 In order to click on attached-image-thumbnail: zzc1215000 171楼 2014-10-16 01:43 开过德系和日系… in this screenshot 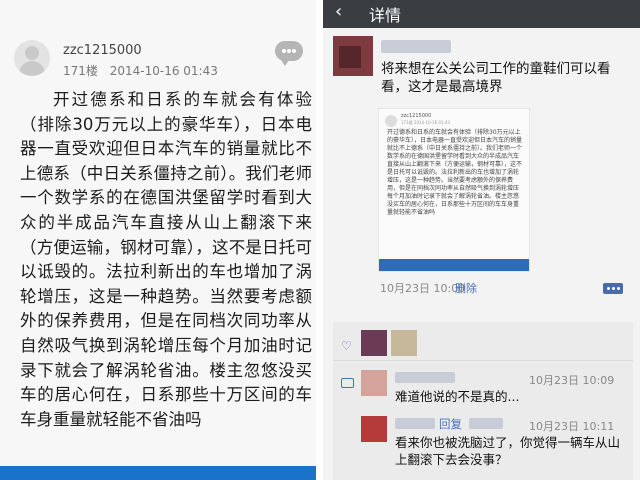, I will do `click(454, 190)`.